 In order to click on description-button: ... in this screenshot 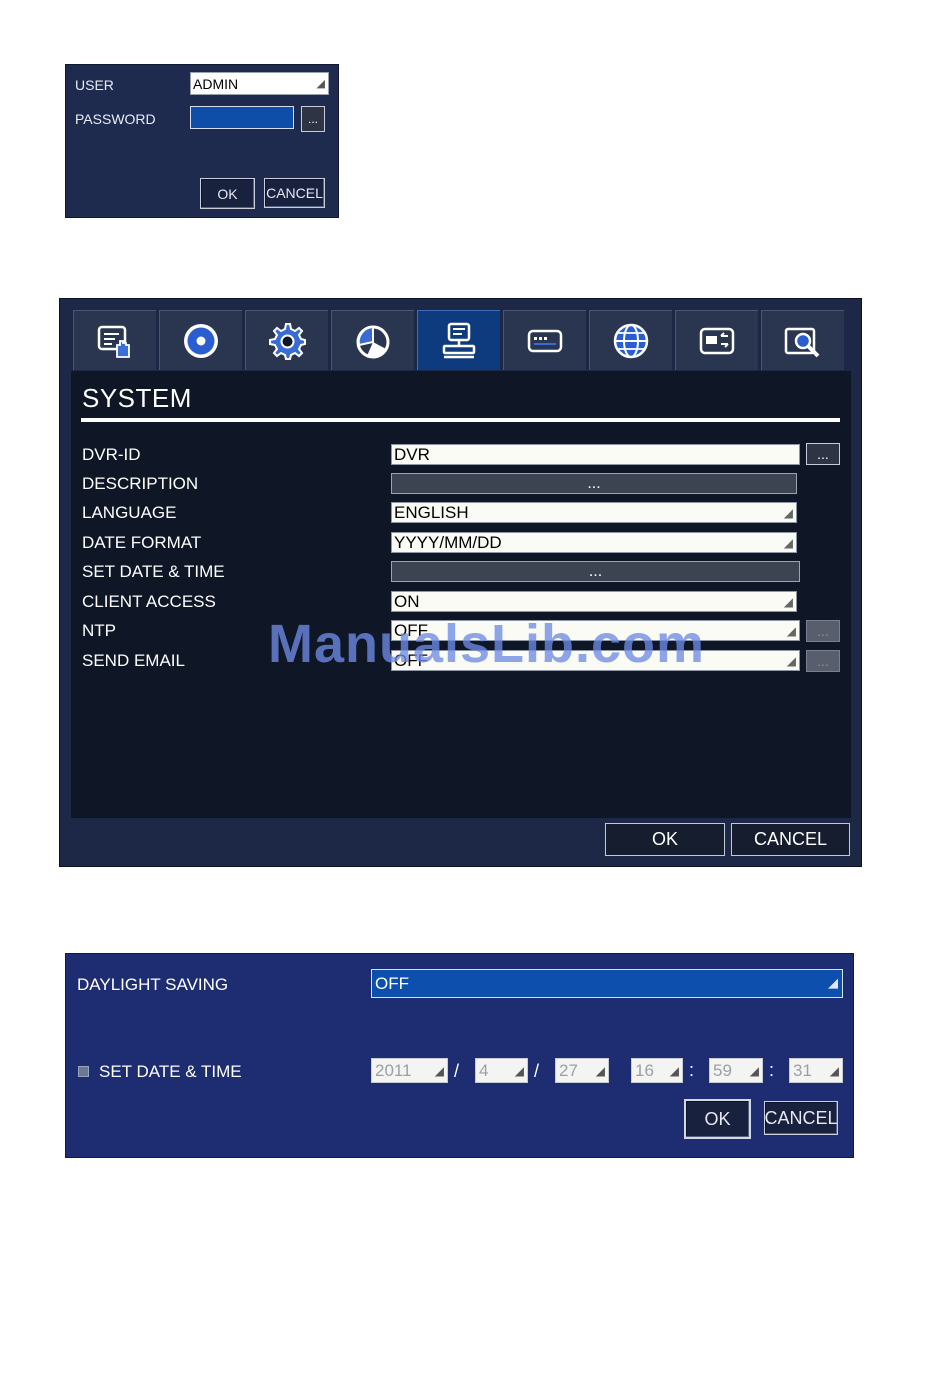, I will do `click(594, 483)`.